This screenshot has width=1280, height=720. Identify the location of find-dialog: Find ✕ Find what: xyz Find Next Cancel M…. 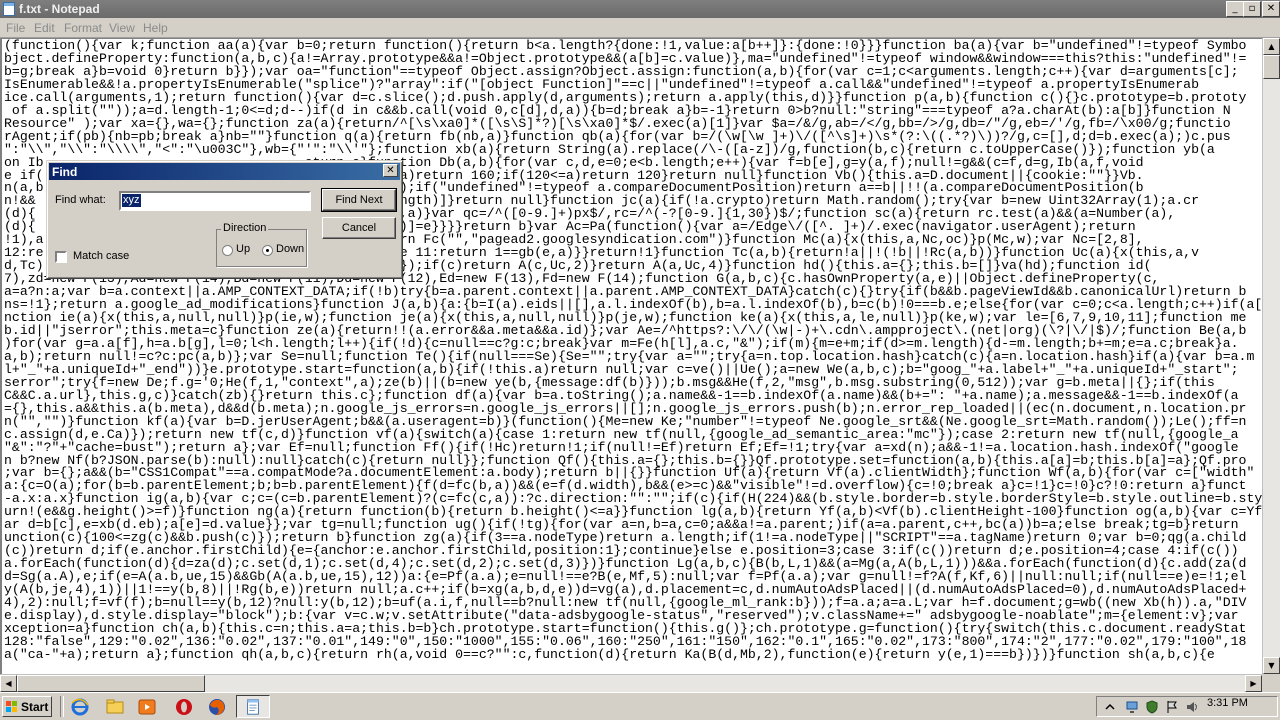
(224, 219).